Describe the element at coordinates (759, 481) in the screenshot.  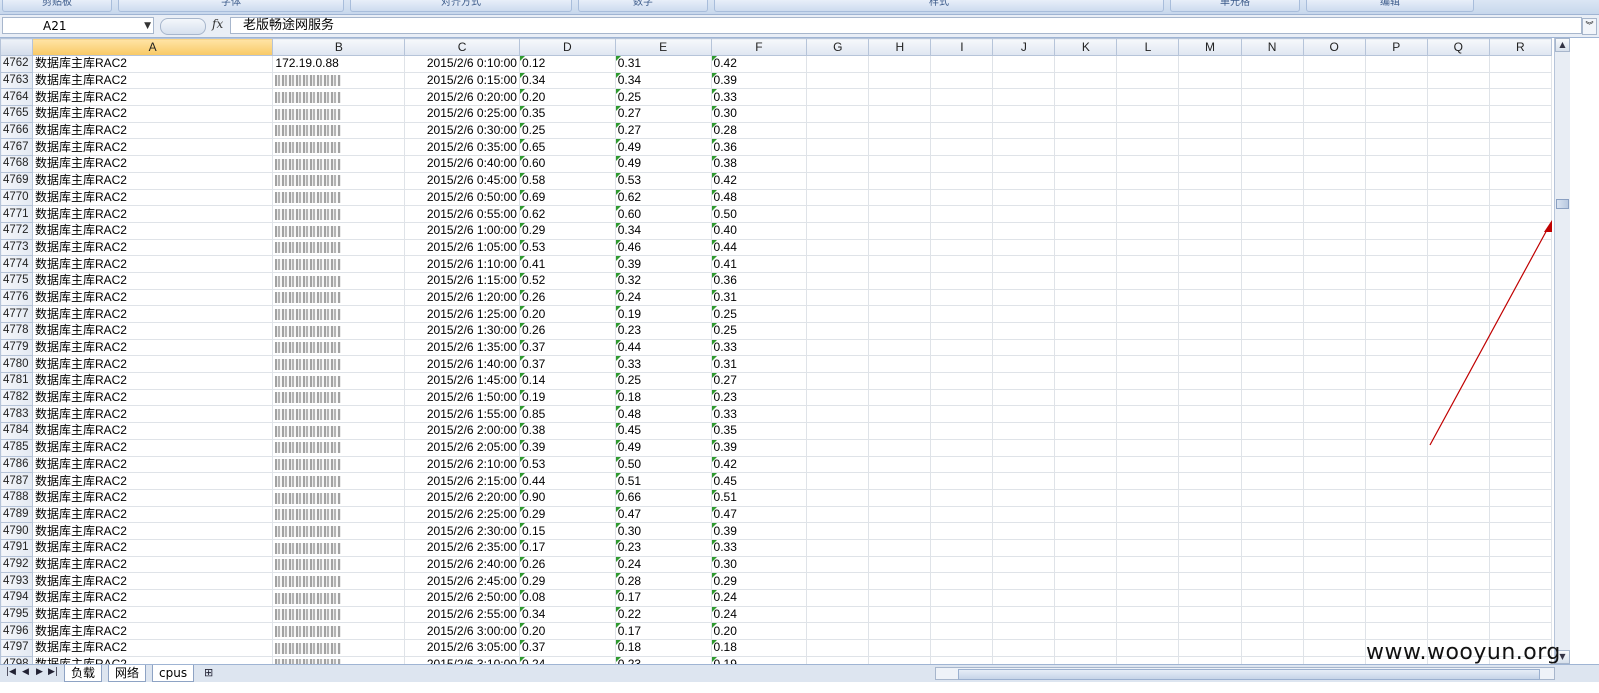
I see `cell-load-15min: 0.45` at that location.